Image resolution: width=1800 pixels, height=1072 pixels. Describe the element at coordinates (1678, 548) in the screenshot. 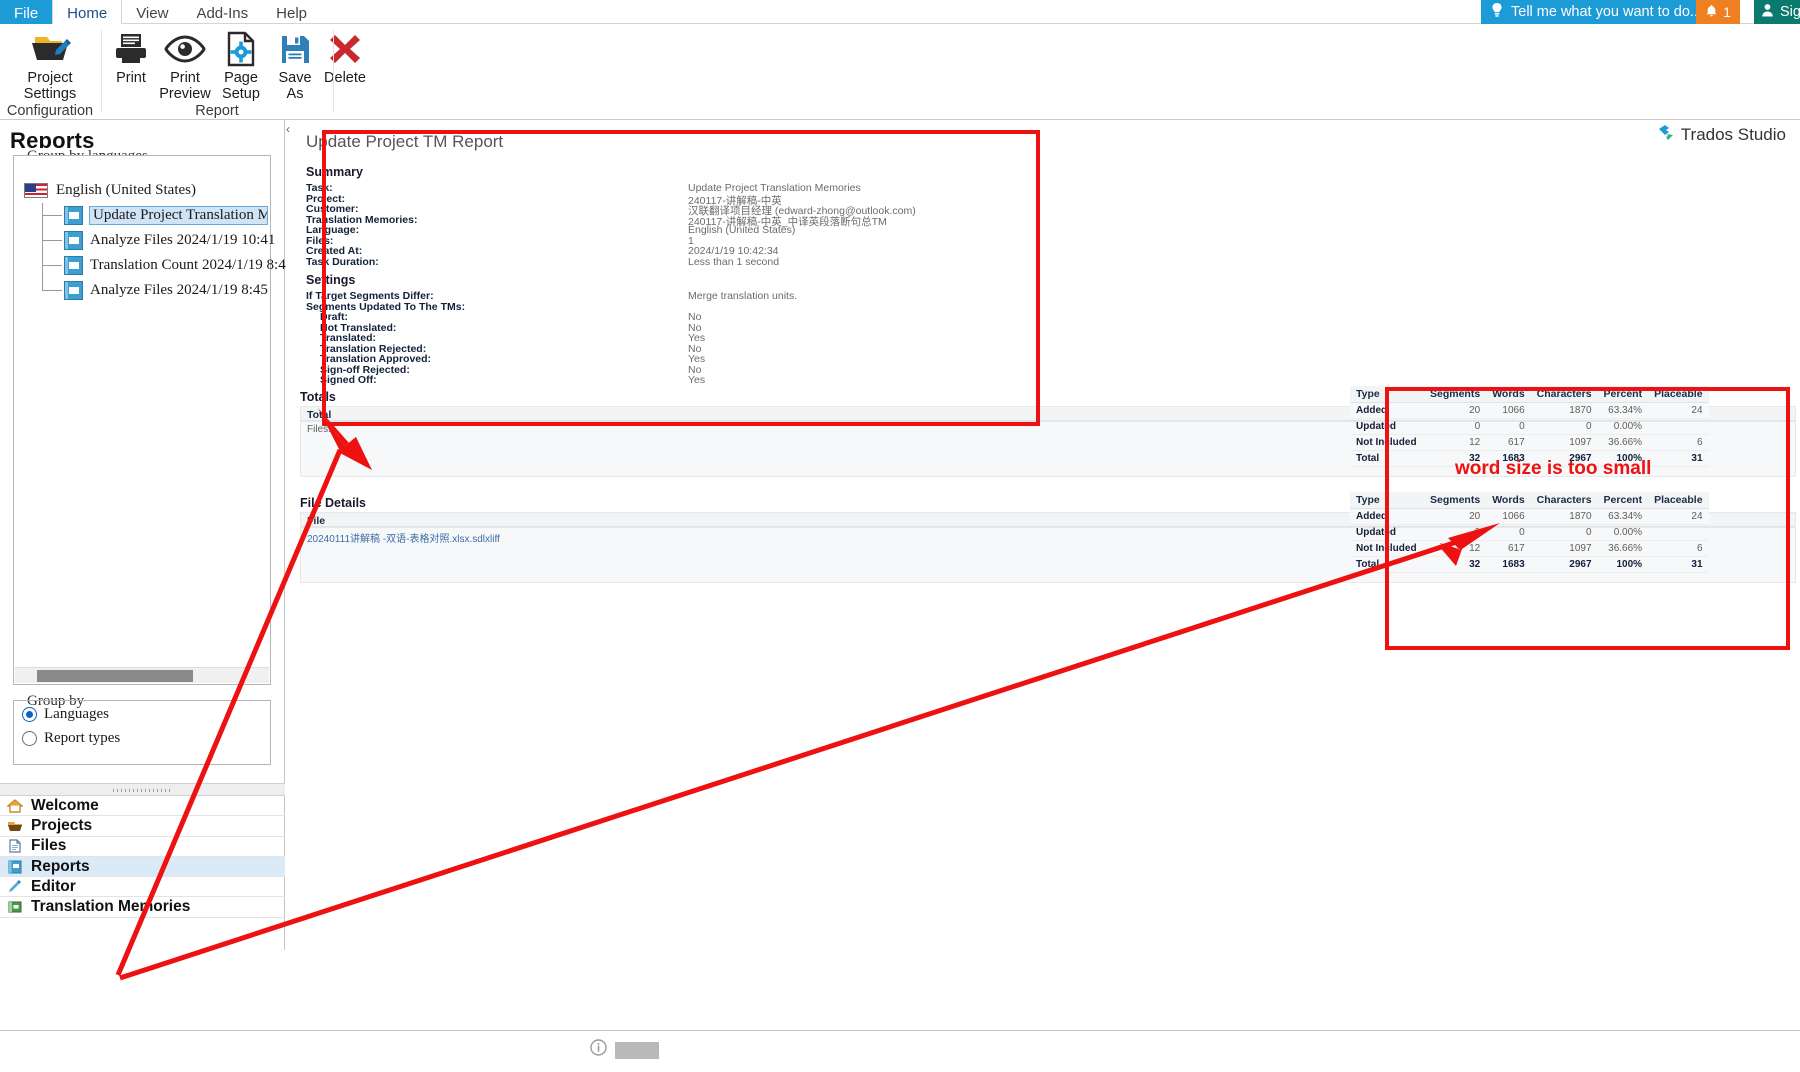

I see `cell-placeable: 6` at that location.